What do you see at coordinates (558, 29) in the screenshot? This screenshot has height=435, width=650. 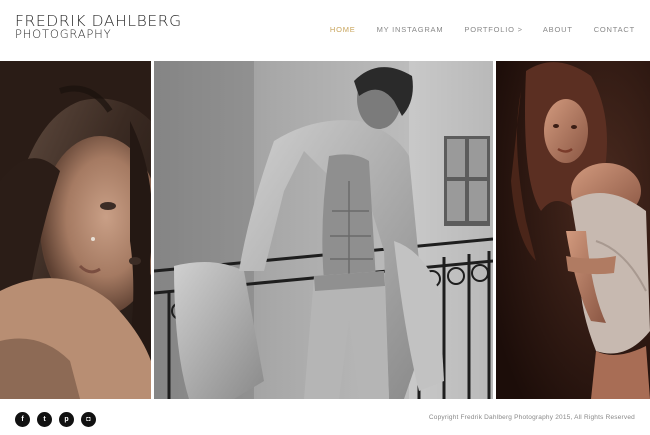 I see `nav-about: About` at bounding box center [558, 29].